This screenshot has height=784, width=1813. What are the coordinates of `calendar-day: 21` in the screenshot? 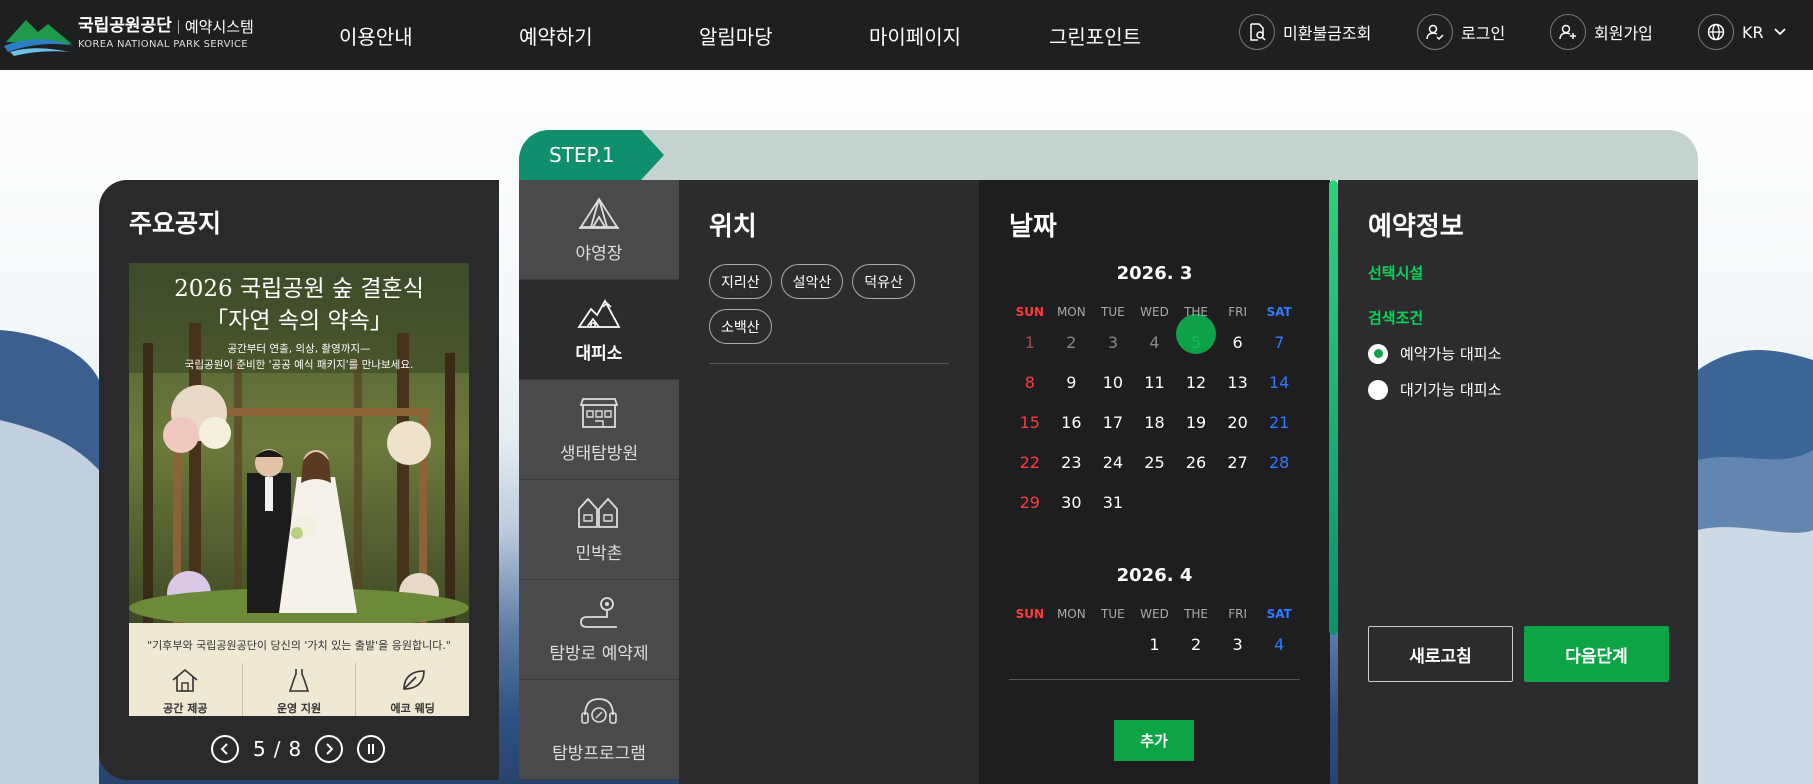 It's located at (1279, 422).